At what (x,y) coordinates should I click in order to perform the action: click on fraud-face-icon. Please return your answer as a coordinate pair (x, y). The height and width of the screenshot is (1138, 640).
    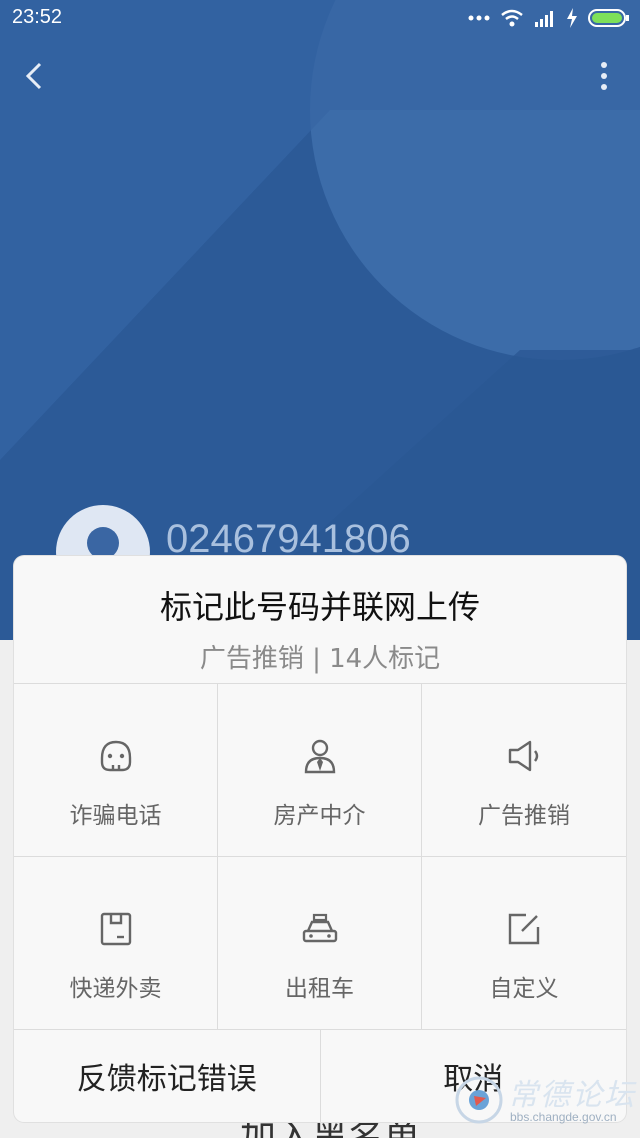
    Looking at the image, I should click on (115, 756).